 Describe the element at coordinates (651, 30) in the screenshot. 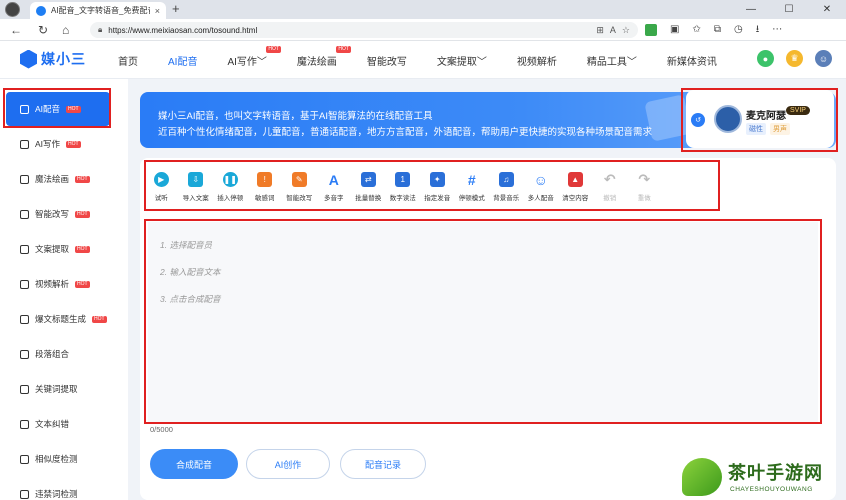

I see `extension-icon` at that location.